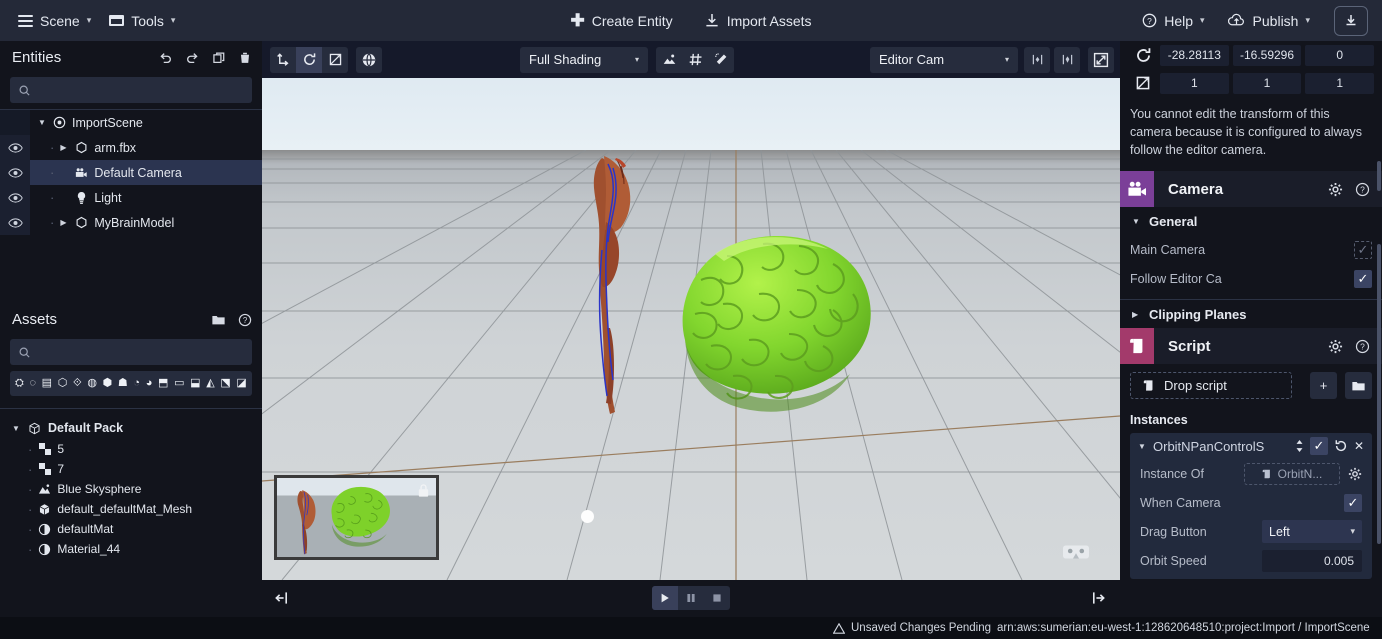 The height and width of the screenshot is (639, 1382). I want to click on asset-item: · default_defaultMat_Mesh, so click(131, 509).